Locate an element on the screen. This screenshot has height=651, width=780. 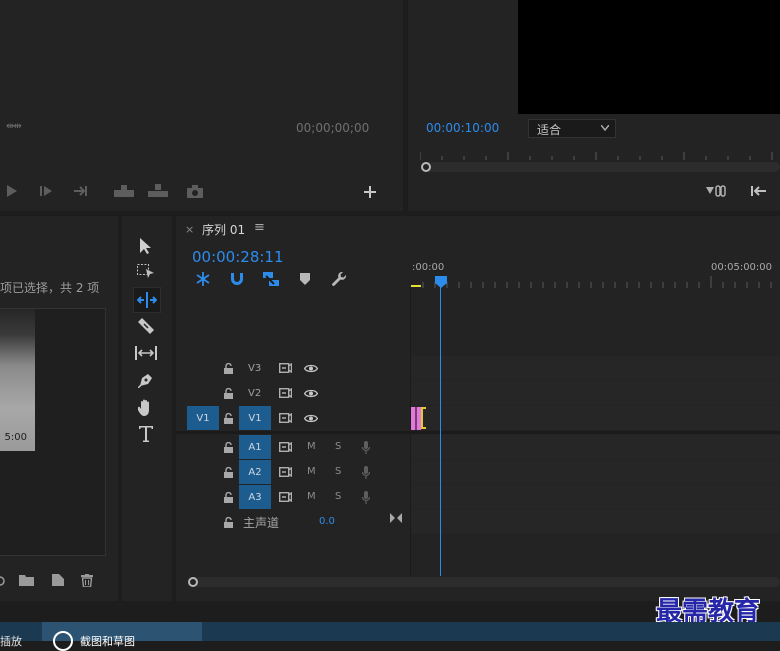
track-name-v2: V2 is located at coordinates (254, 393).